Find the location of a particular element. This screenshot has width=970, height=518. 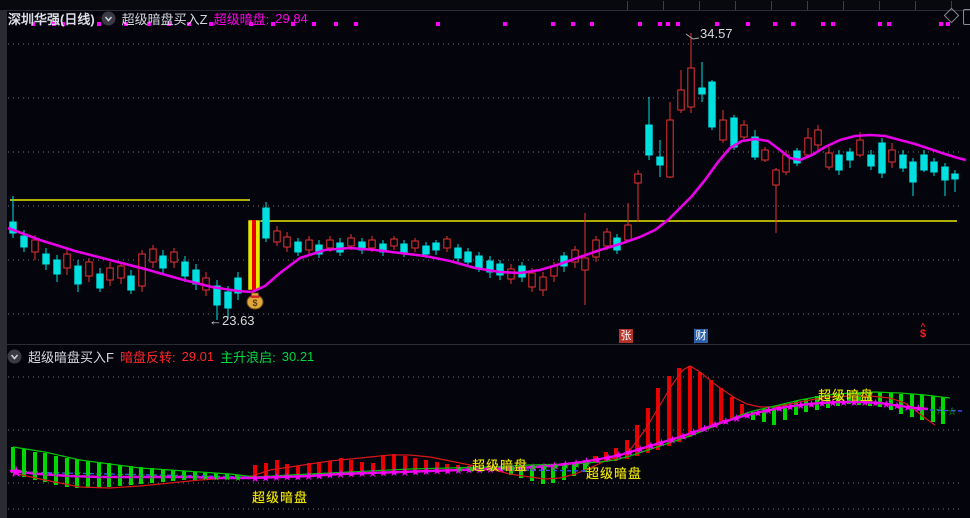

yellow-reference-lines is located at coordinates (483, 210).